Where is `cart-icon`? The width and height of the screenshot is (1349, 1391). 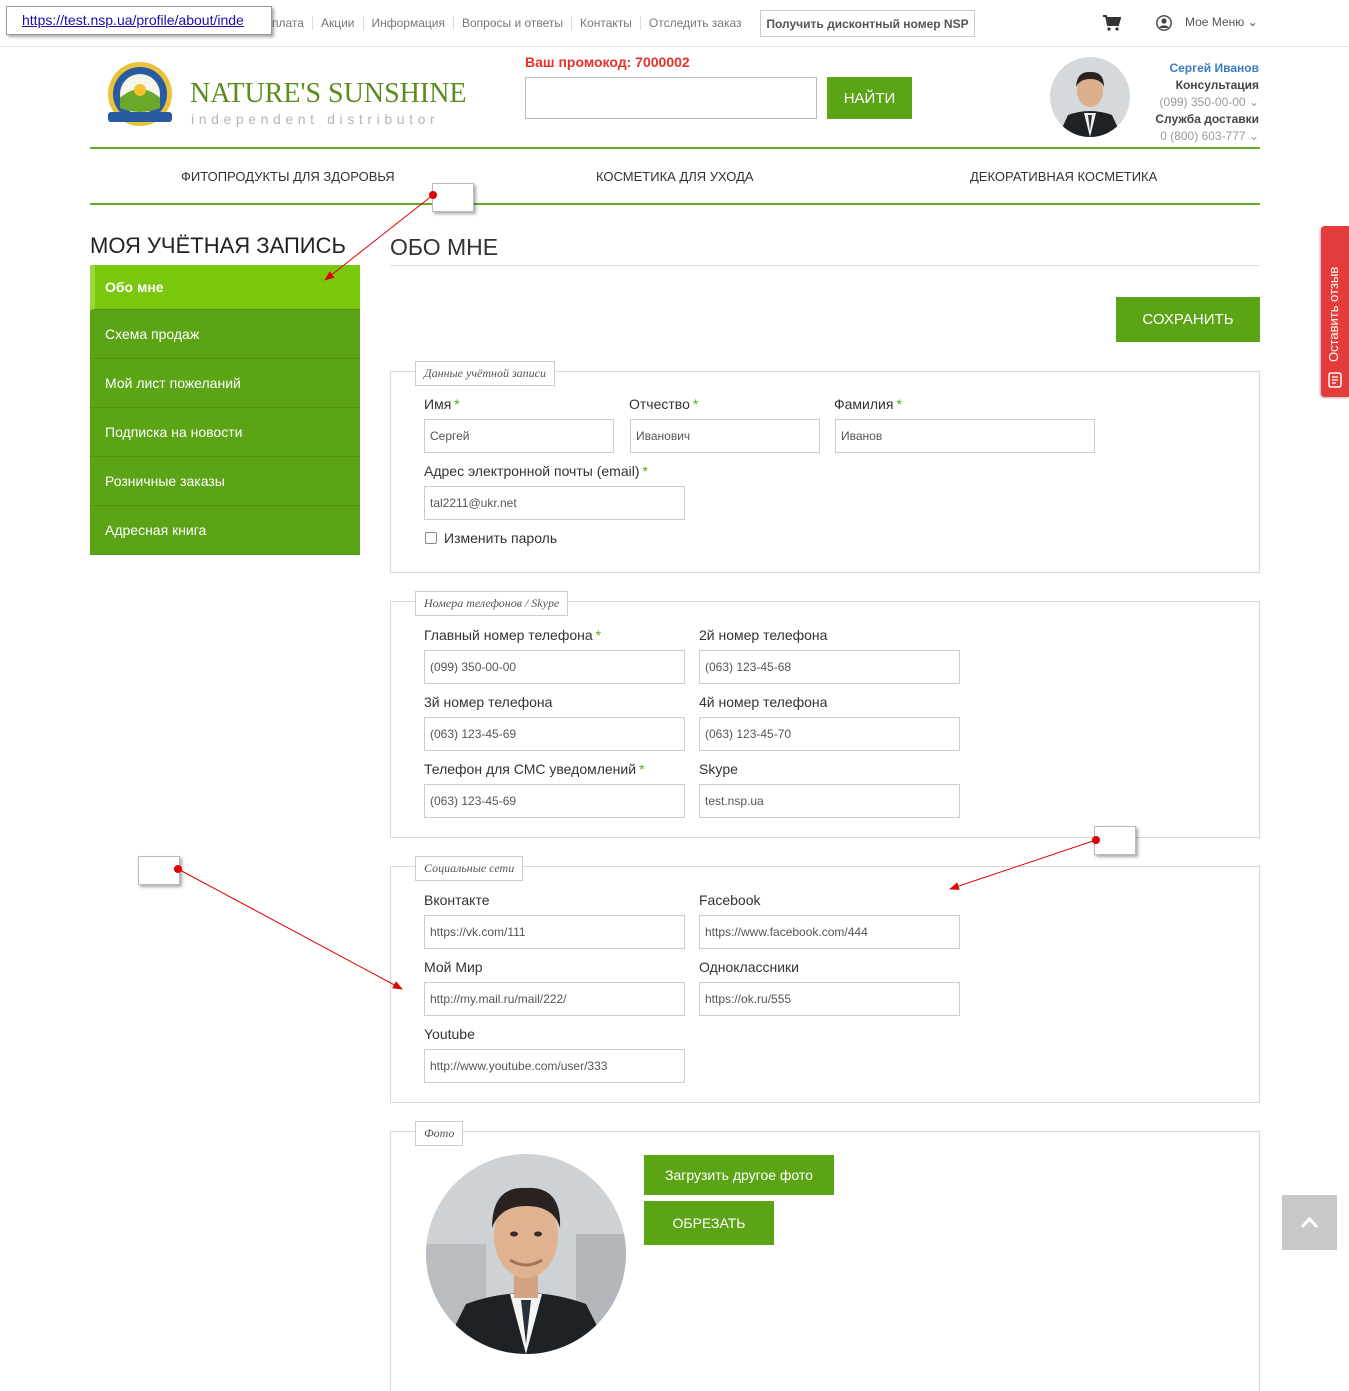
cart-icon is located at coordinates (1112, 23).